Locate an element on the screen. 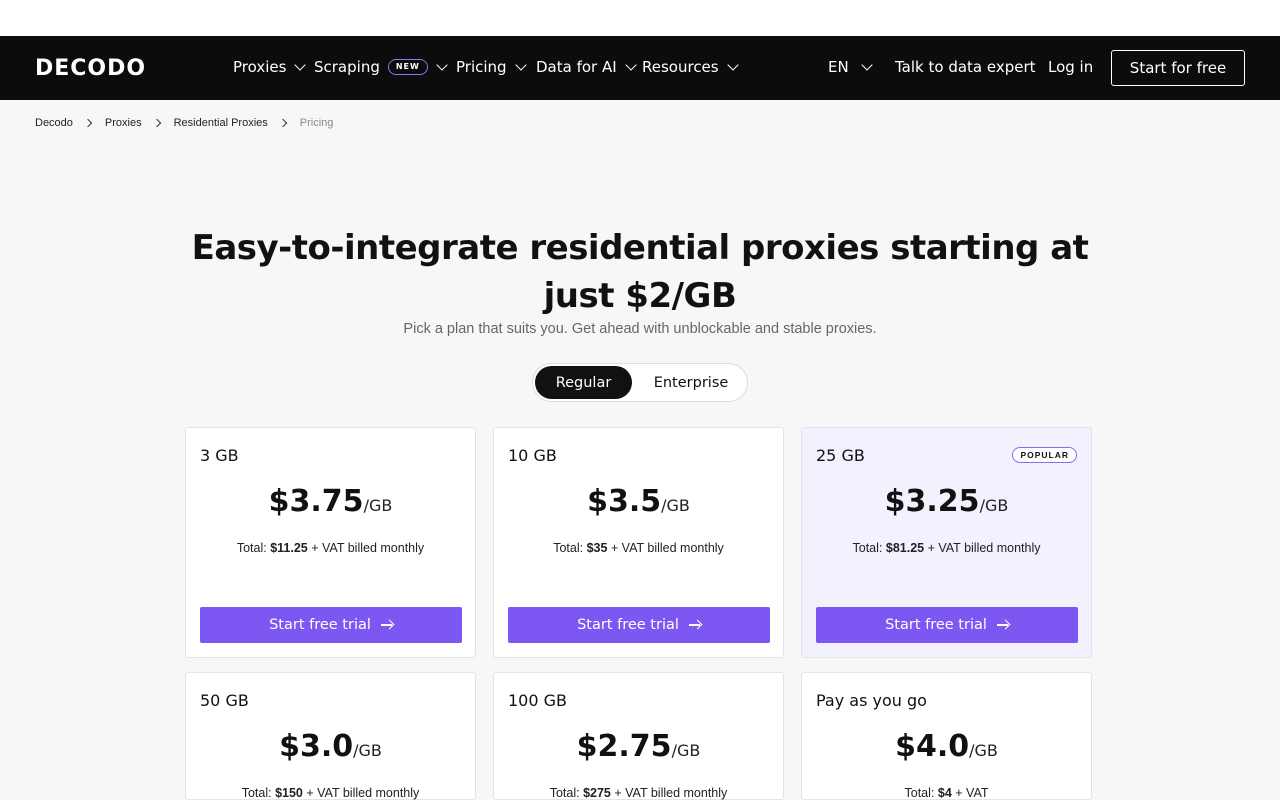 This screenshot has height=800, width=1280. plan-card-pay-as-you-go: Pay as you go $4.0/GB Total: $4 + VAT is located at coordinates (946, 736).